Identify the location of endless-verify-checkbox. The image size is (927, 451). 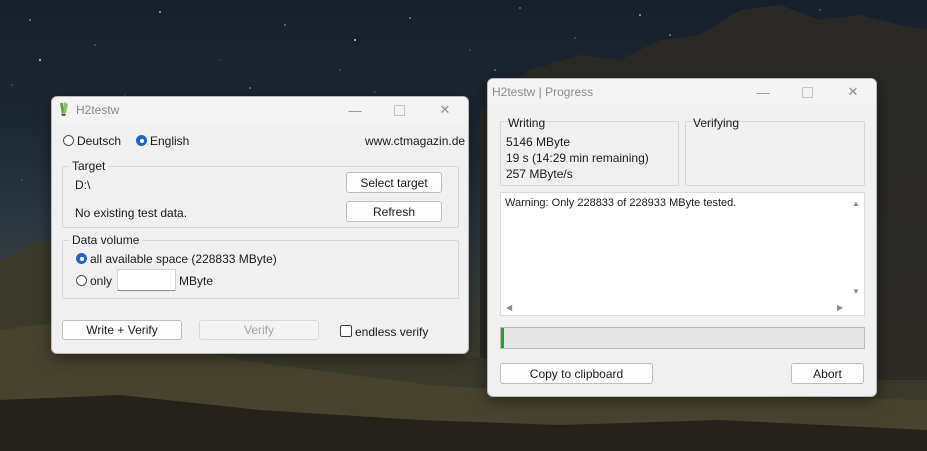
(346, 331).